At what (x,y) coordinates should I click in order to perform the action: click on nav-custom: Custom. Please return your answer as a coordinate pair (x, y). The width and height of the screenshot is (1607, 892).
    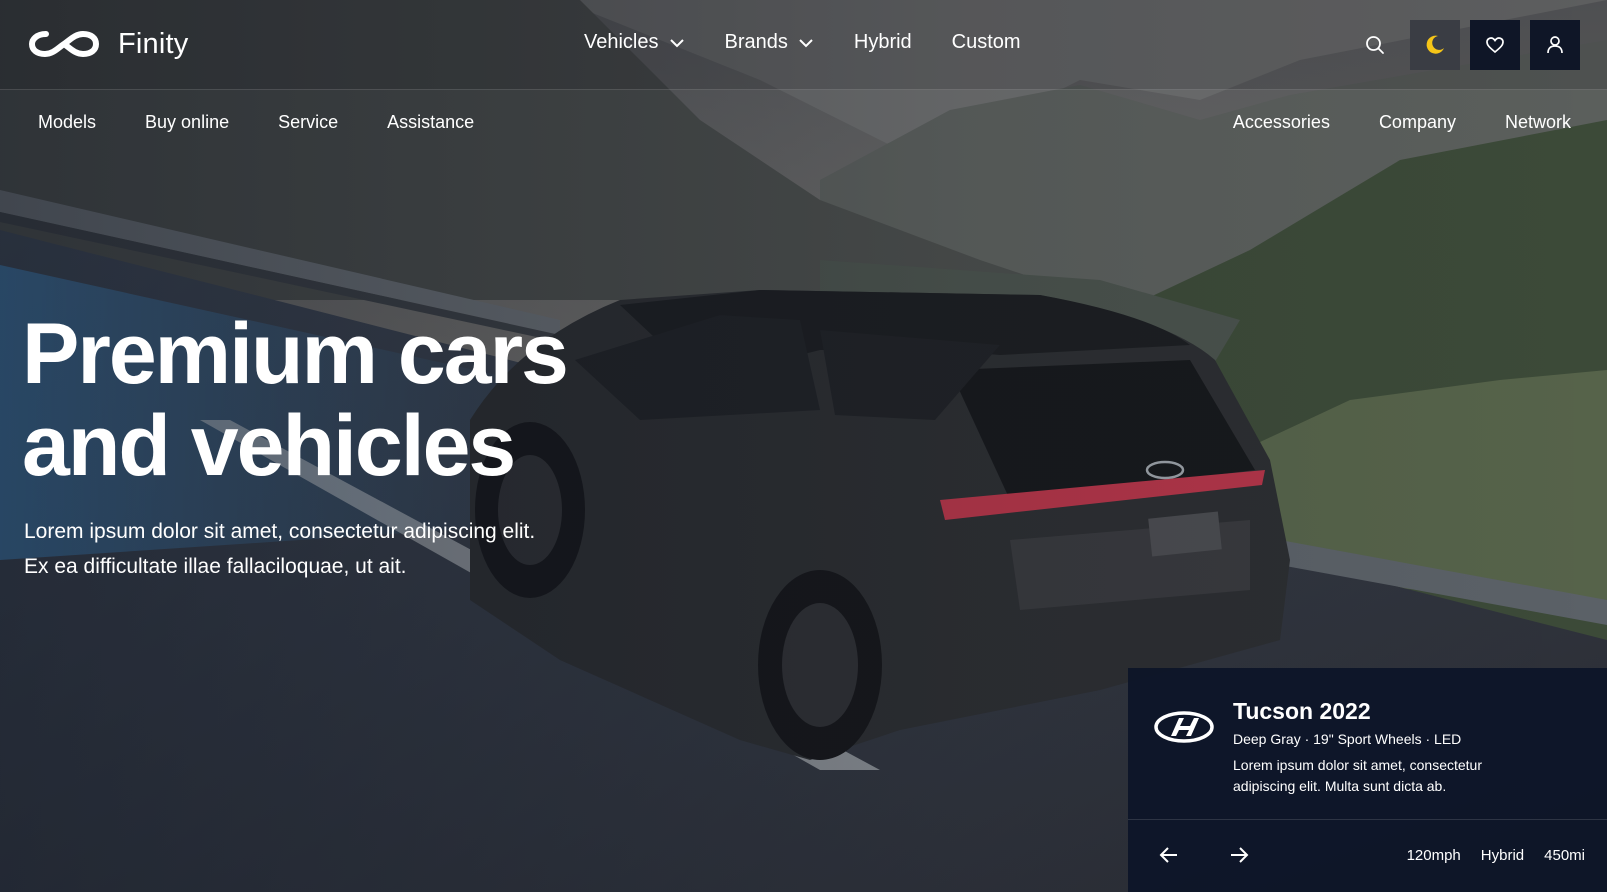
    Looking at the image, I should click on (986, 42).